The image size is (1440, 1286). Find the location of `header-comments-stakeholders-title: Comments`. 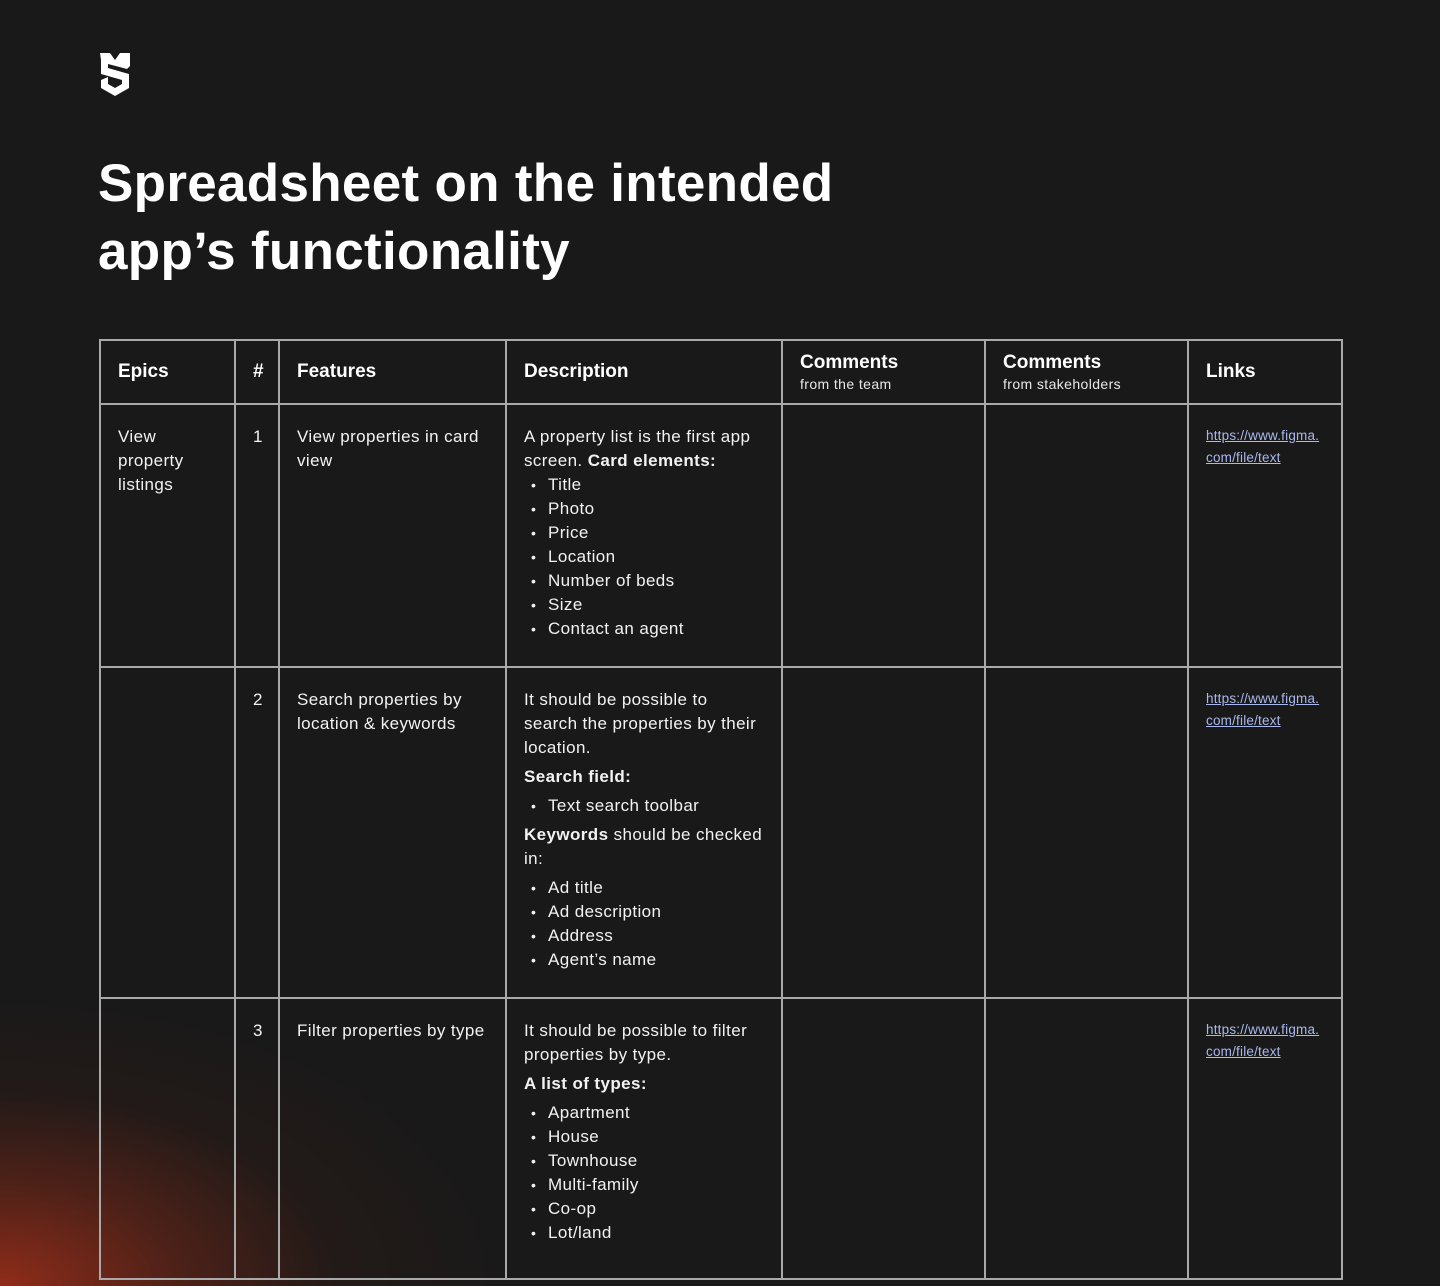

header-comments-stakeholders-title: Comments is located at coordinates (1052, 362).